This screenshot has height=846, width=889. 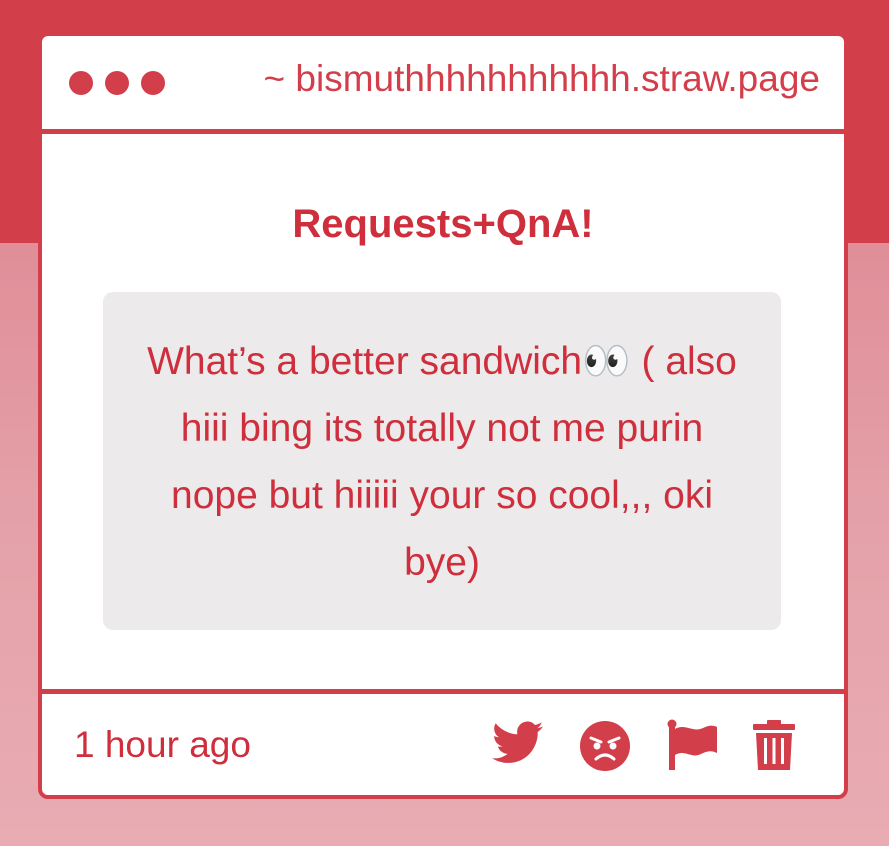 I want to click on twitter-icon, so click(x=518, y=745).